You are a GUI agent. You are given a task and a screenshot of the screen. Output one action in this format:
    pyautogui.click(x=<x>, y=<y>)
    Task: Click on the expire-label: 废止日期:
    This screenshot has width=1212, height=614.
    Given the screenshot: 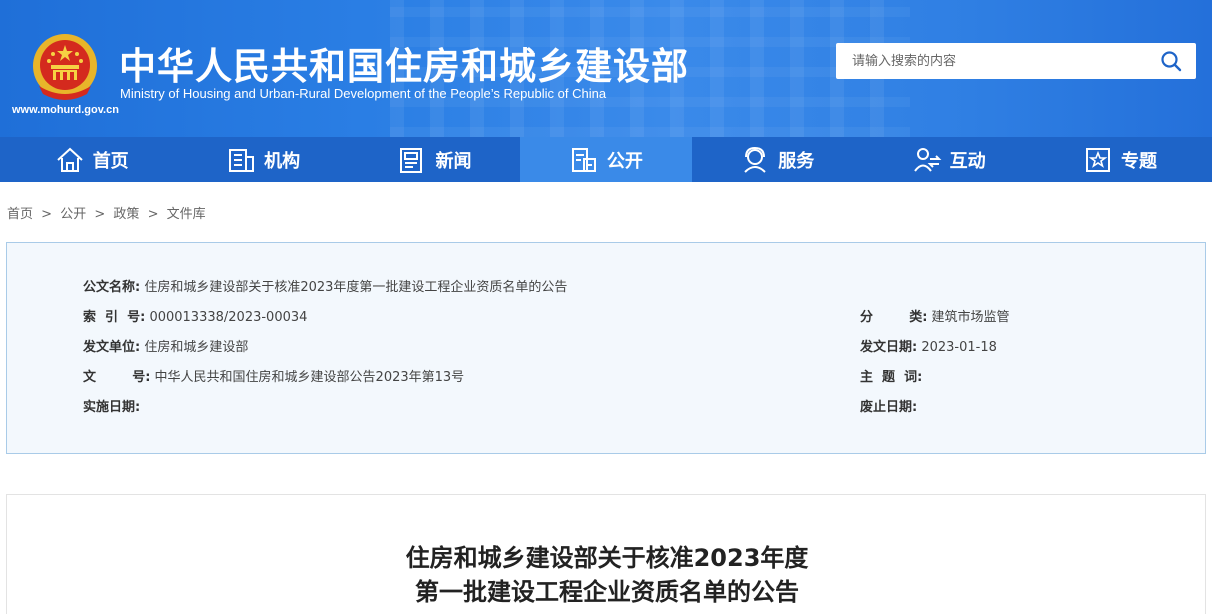 What is the action you would take?
    pyautogui.click(x=889, y=407)
    